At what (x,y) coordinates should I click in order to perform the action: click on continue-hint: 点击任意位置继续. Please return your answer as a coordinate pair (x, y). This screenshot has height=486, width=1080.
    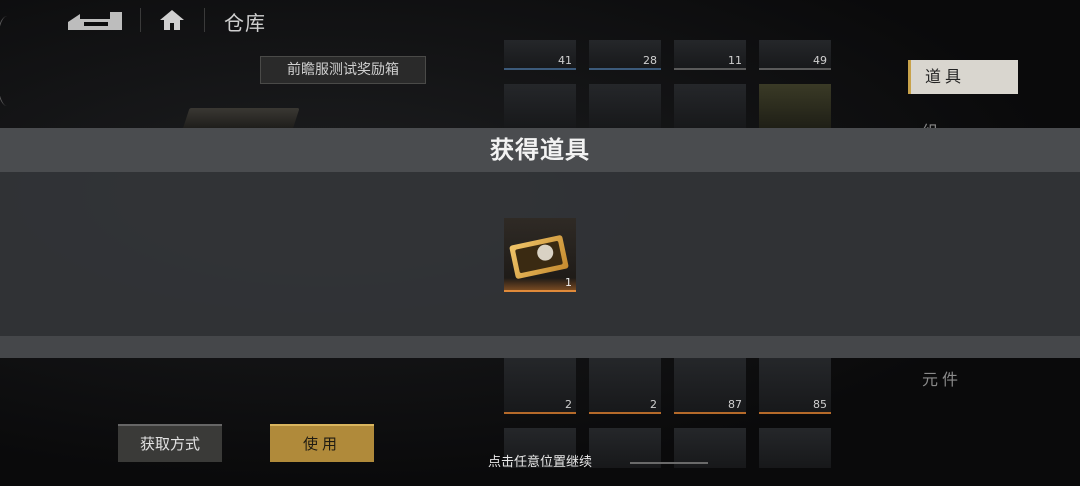
    Looking at the image, I should click on (540, 460).